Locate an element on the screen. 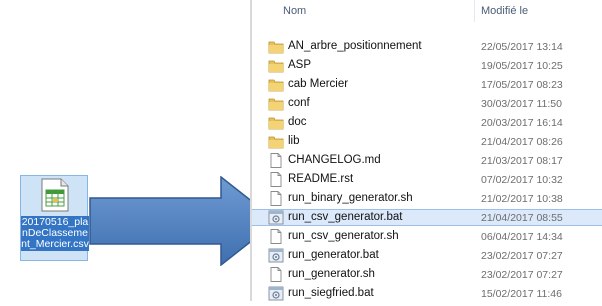 The width and height of the screenshot is (602, 306). file-row-selected: run_csv_generator.bat 21/04/2017 08:55 is located at coordinates (427, 217).